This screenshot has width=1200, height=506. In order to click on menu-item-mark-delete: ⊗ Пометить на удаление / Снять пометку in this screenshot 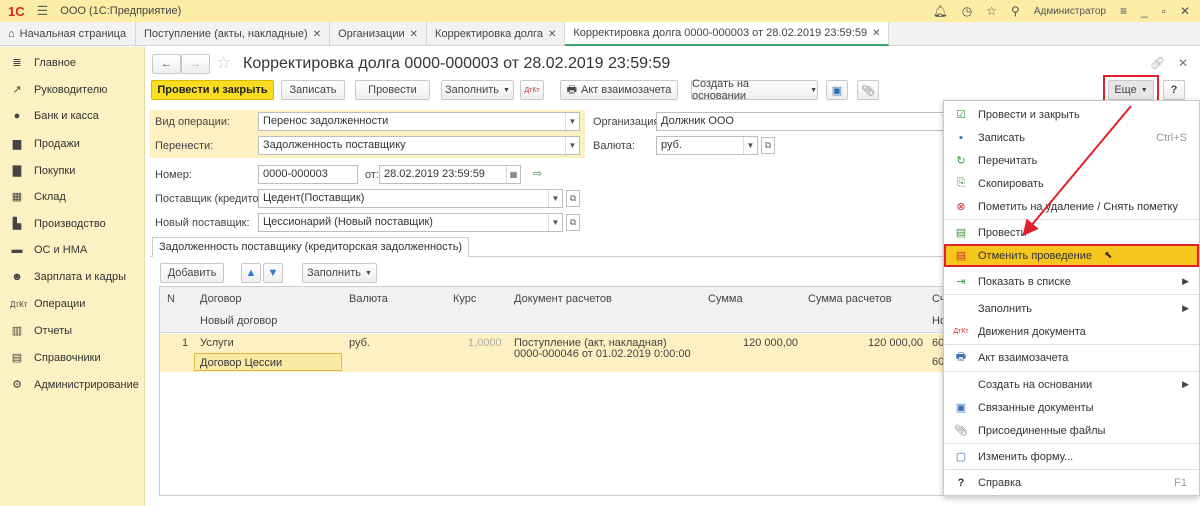, I will do `click(1071, 206)`.